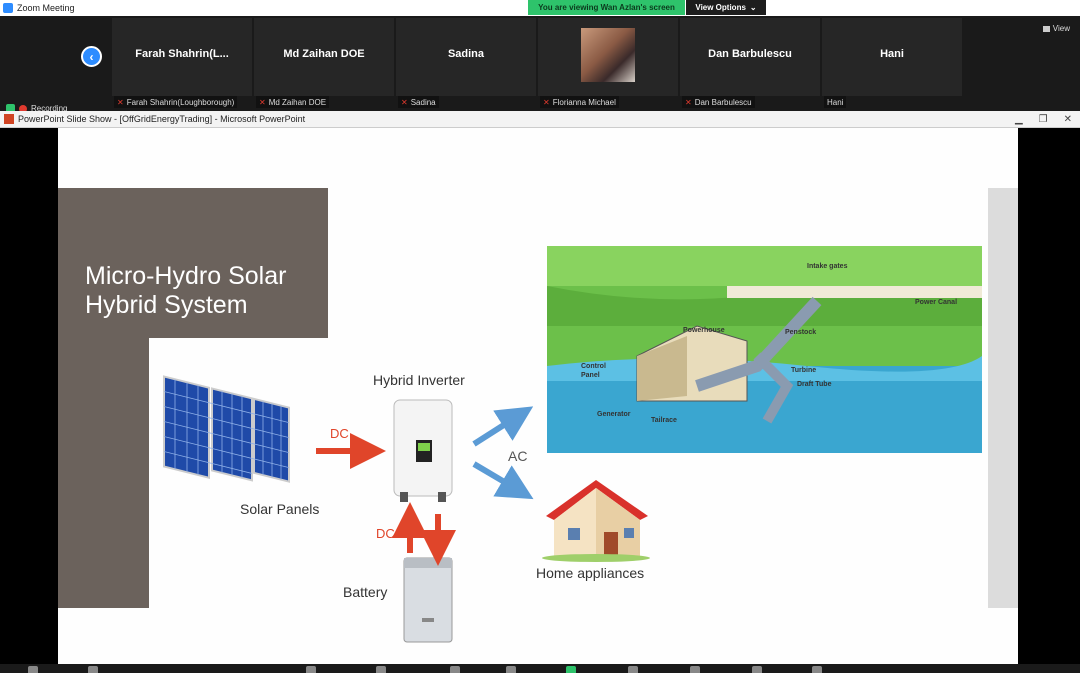  I want to click on slide-title: Micro-Hydro Solar Hybrid System, so click(200, 291).